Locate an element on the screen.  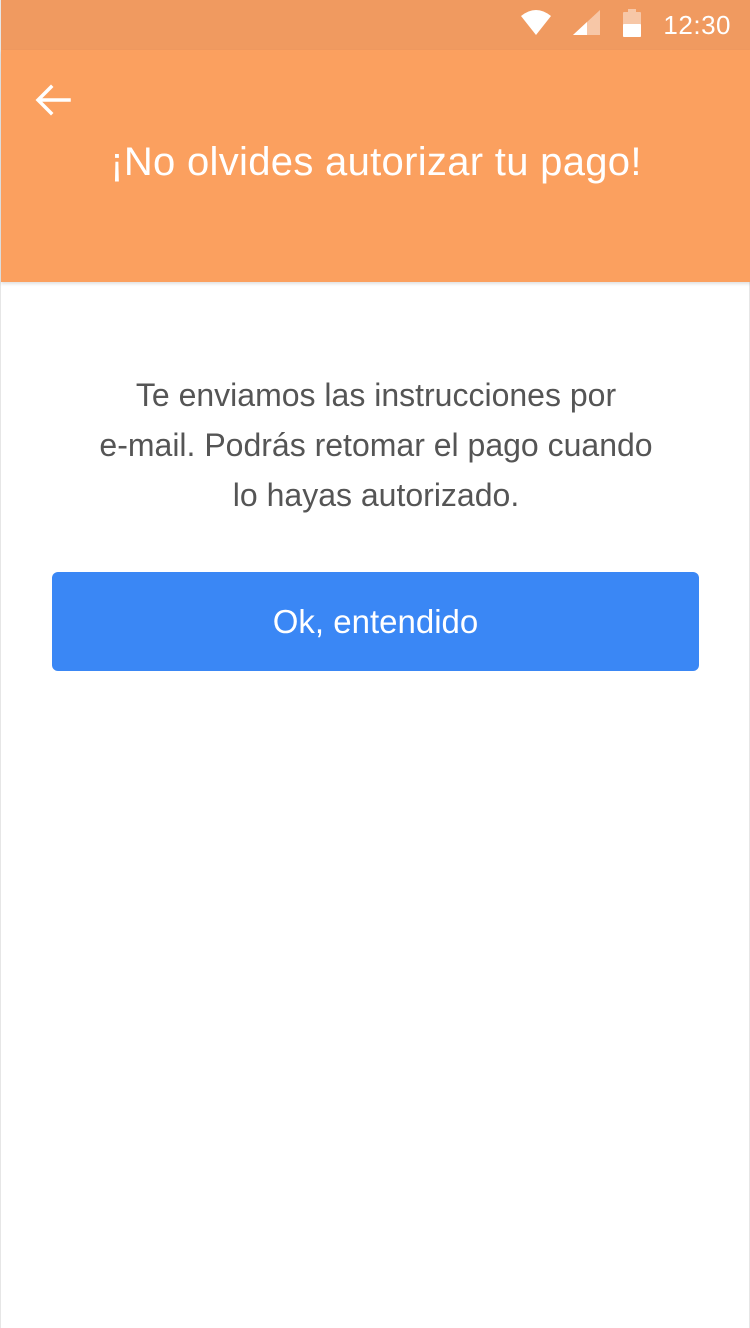
wifi-icon is located at coordinates (536, 25).